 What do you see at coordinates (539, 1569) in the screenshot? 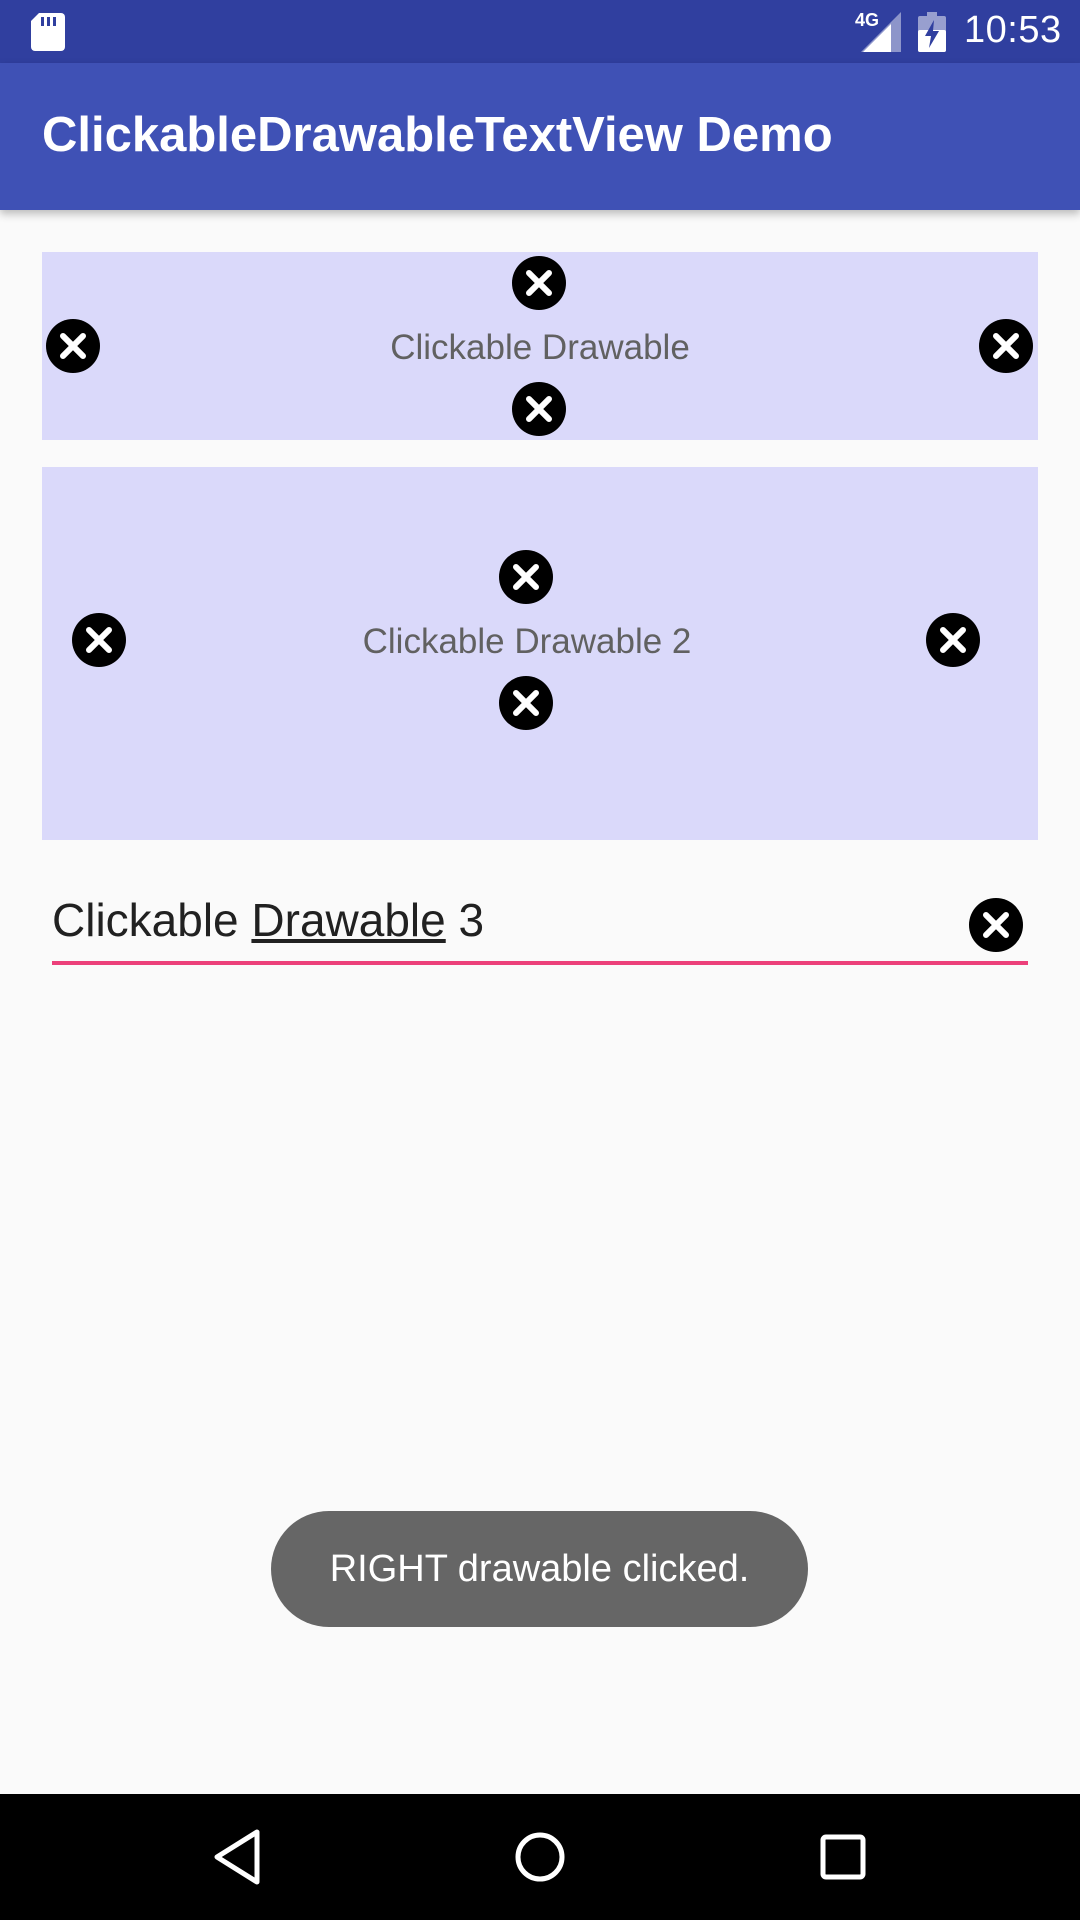
I see `toast: RIGHT drawable clicked.` at bounding box center [539, 1569].